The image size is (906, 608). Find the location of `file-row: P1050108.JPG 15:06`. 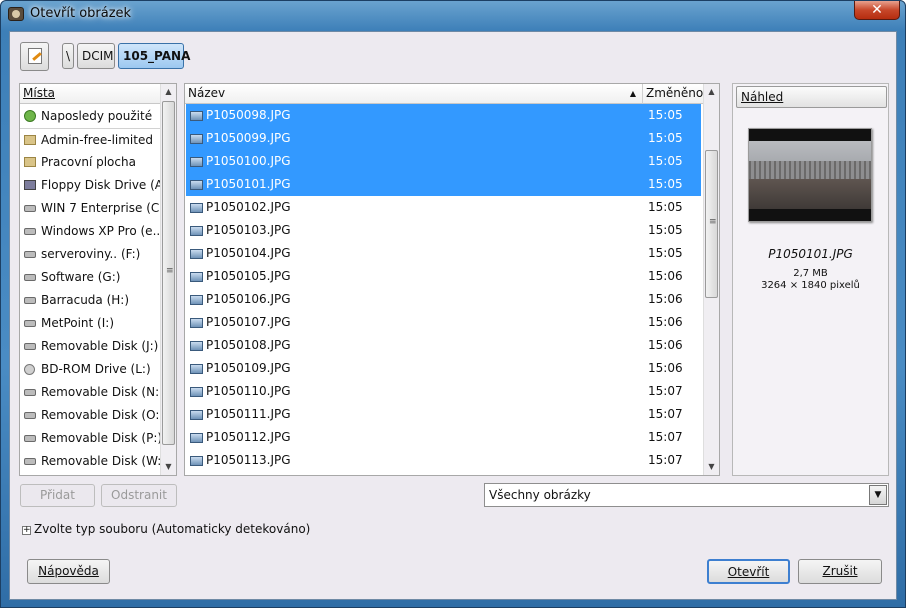

file-row: P1050108.JPG 15:06 is located at coordinates (443, 345).